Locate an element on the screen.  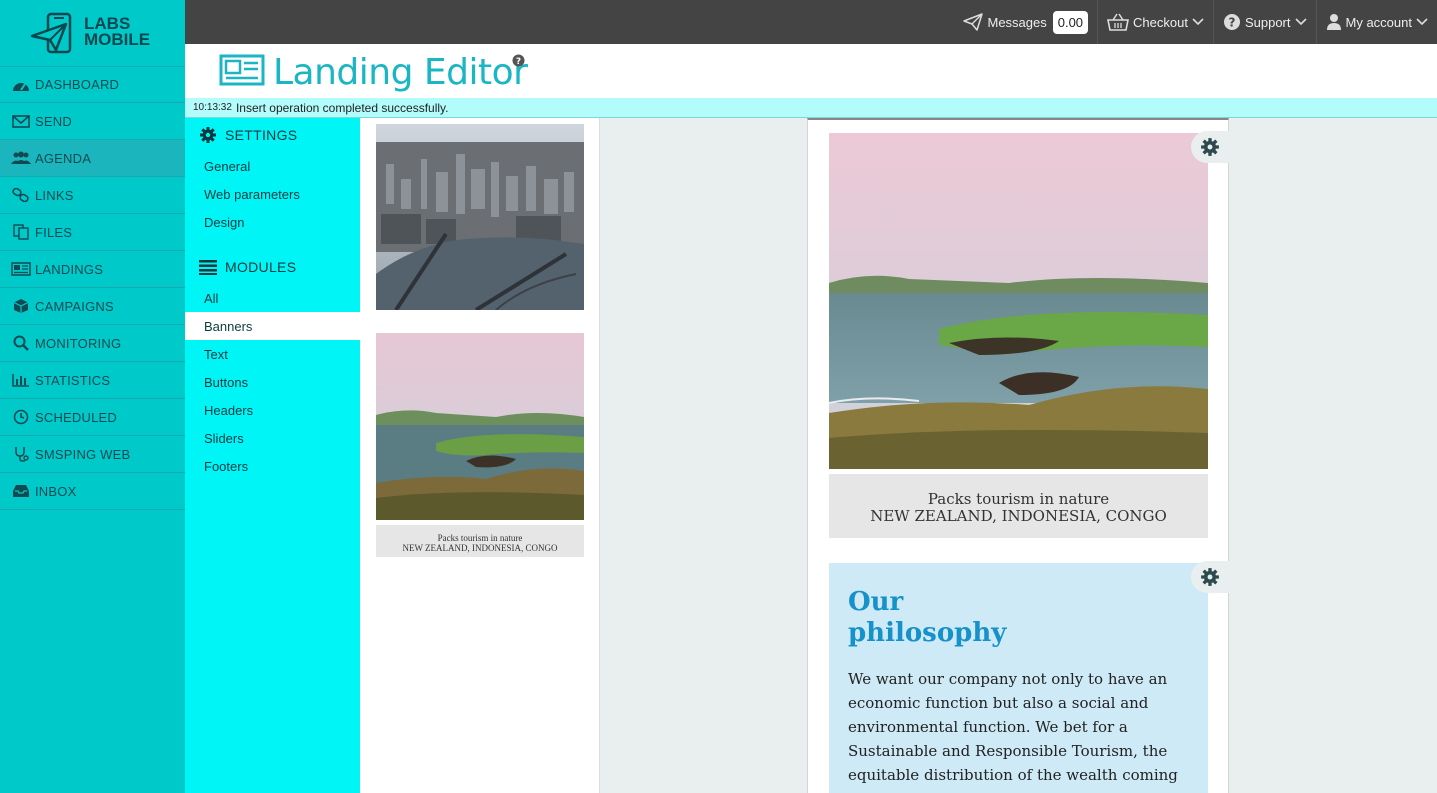
module-item-text: Text is located at coordinates (272, 354).